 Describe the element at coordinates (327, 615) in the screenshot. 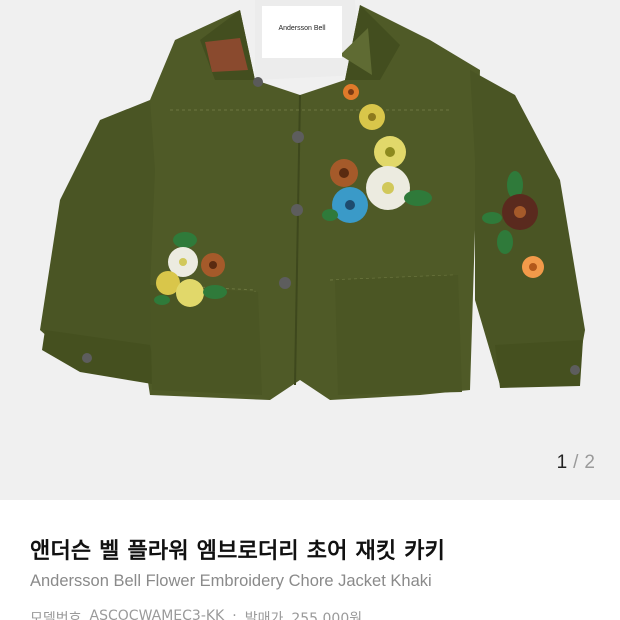

I see `release-price-value: 255,000원` at that location.